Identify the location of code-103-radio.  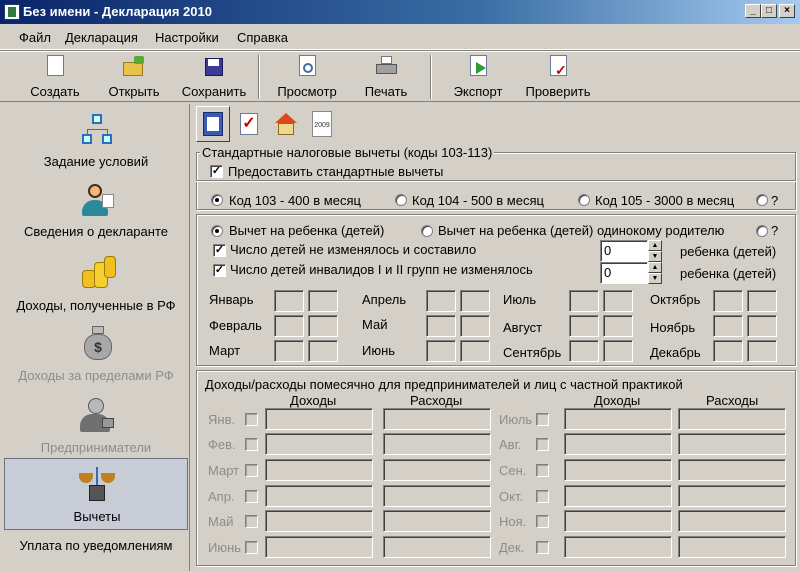
(217, 200).